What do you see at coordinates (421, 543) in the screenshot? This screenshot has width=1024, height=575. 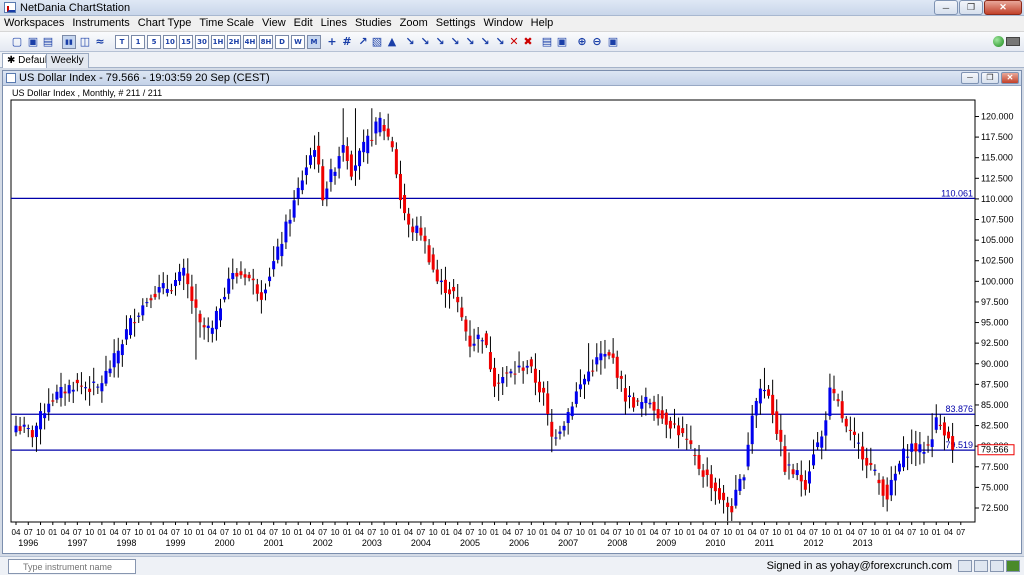 I see `year-label: 2004` at bounding box center [421, 543].